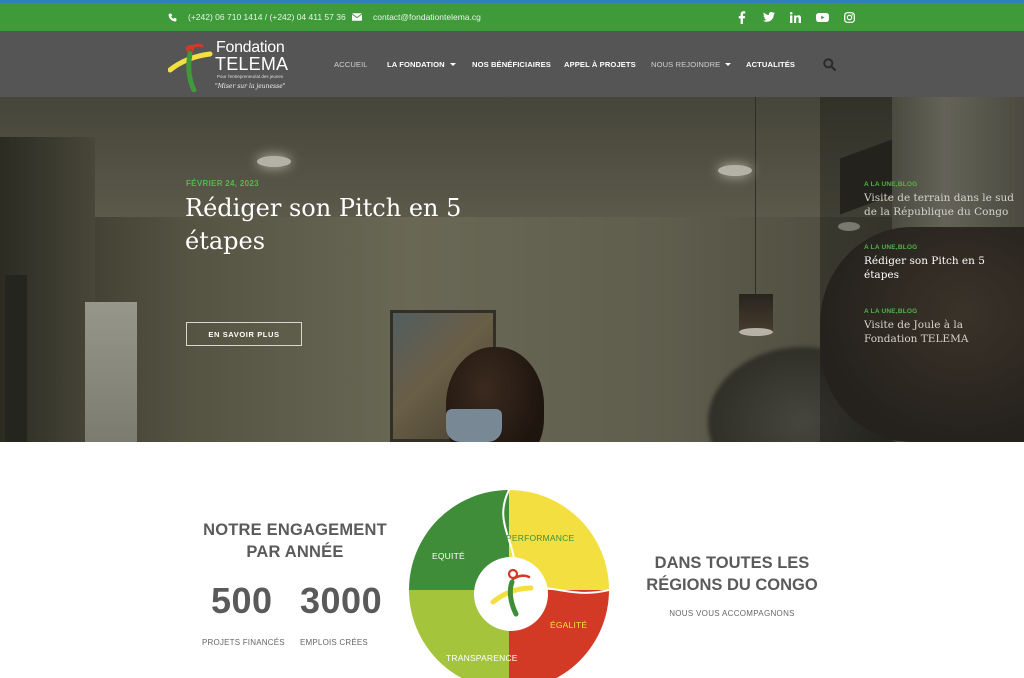 This screenshot has height=678, width=1024. I want to click on instagram-icon, so click(849, 17).